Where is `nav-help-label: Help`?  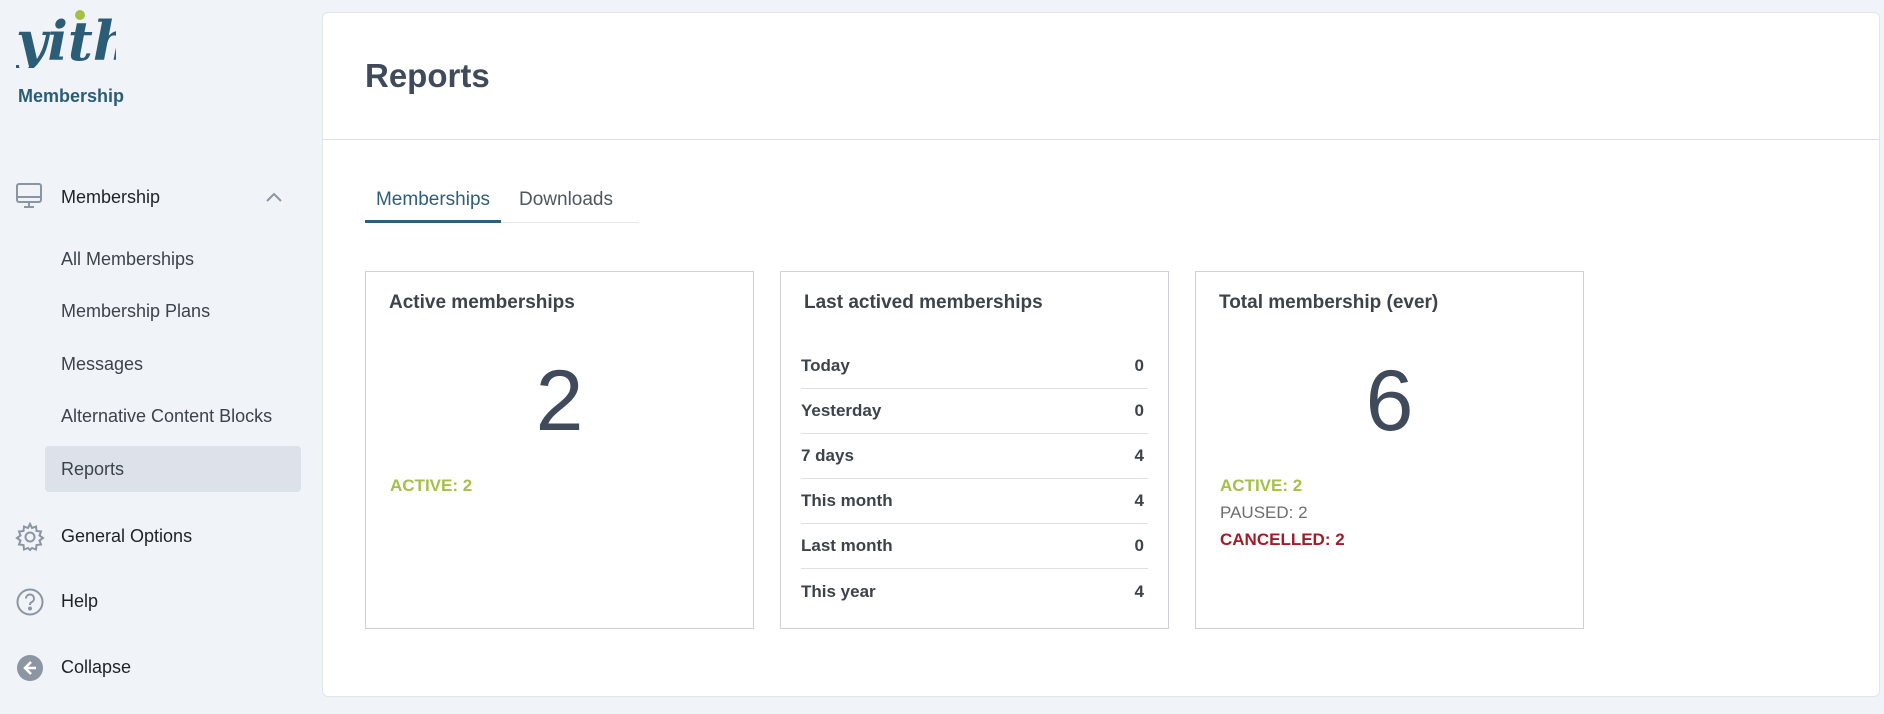
nav-help-label: Help is located at coordinates (80, 601).